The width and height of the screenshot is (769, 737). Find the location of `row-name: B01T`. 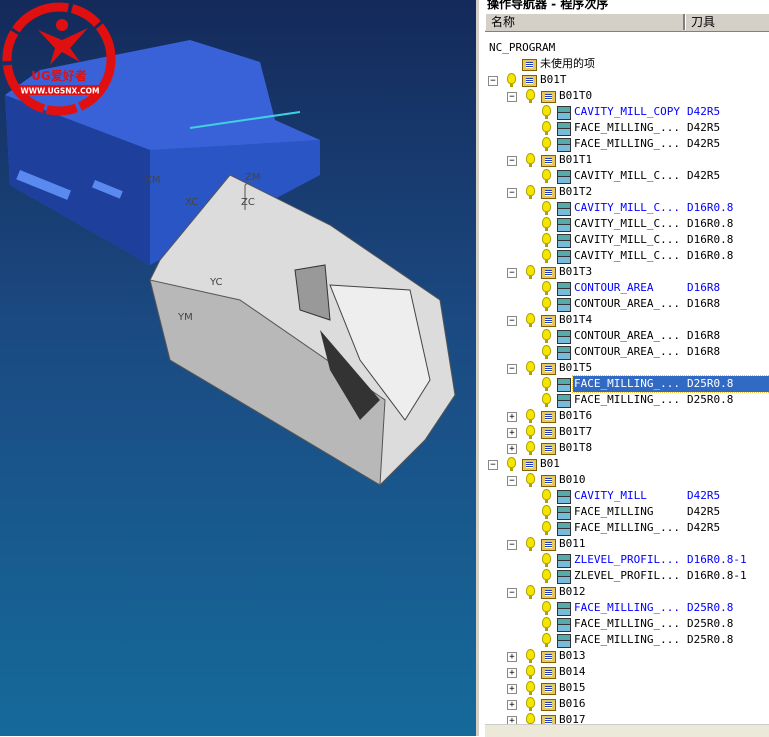

row-name: B01T is located at coordinates (553, 79).